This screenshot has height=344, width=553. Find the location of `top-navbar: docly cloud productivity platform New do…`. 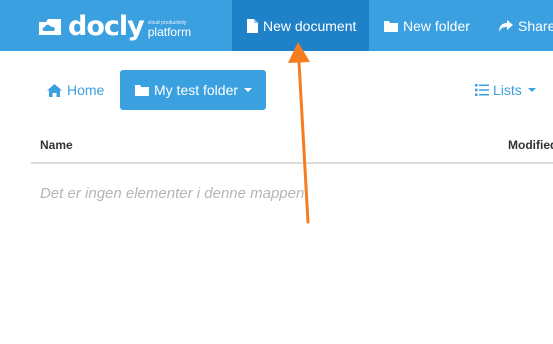

top-navbar: docly cloud productivity platform New do… is located at coordinates (276, 25).